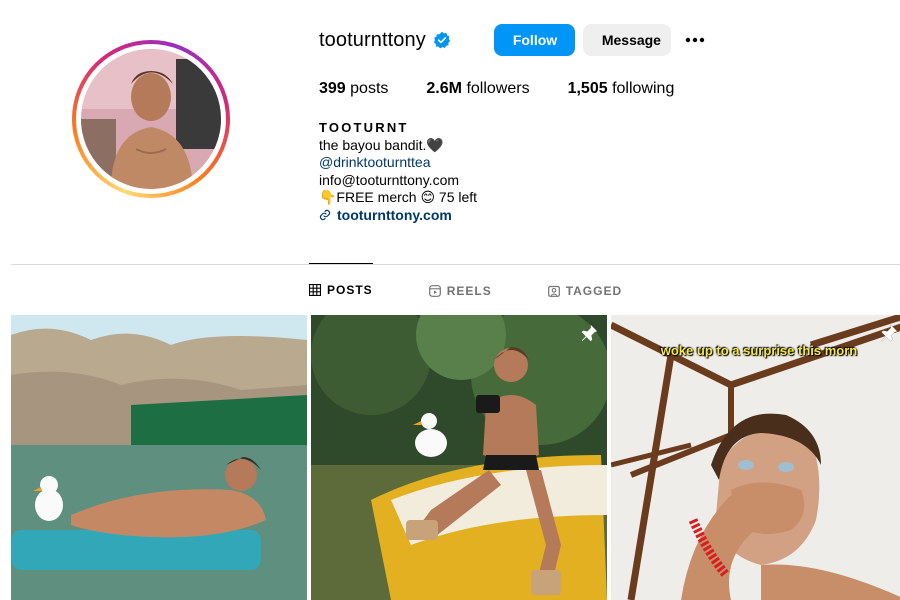  I want to click on bio-tagline: the bayou bandit.🖤, so click(381, 144).